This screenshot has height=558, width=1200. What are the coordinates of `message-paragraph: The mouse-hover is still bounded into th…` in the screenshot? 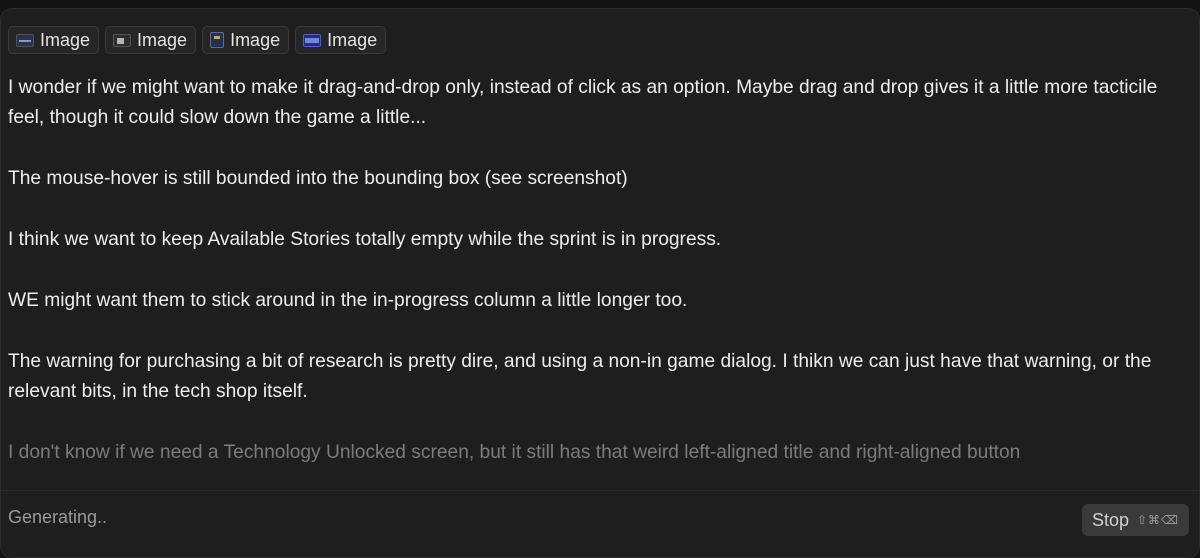 It's located at (318, 178).